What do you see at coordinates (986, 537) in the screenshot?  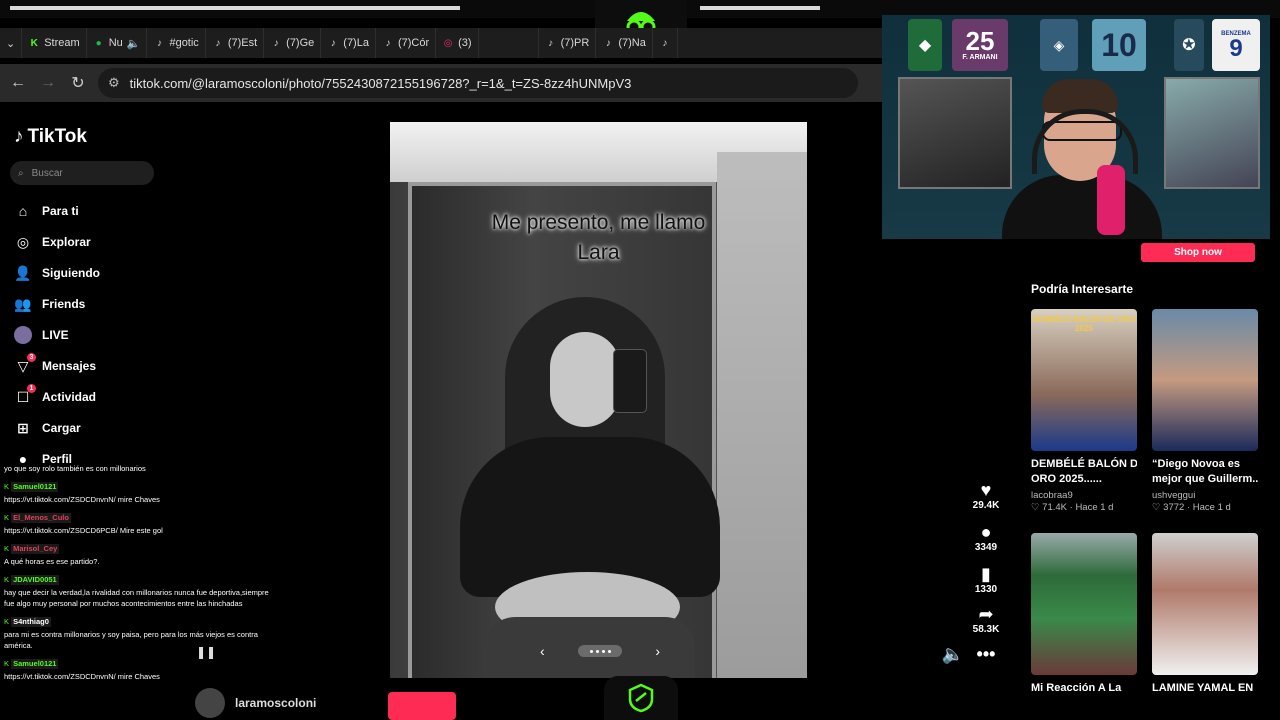 I see `comment-button: ● 3349` at bounding box center [986, 537].